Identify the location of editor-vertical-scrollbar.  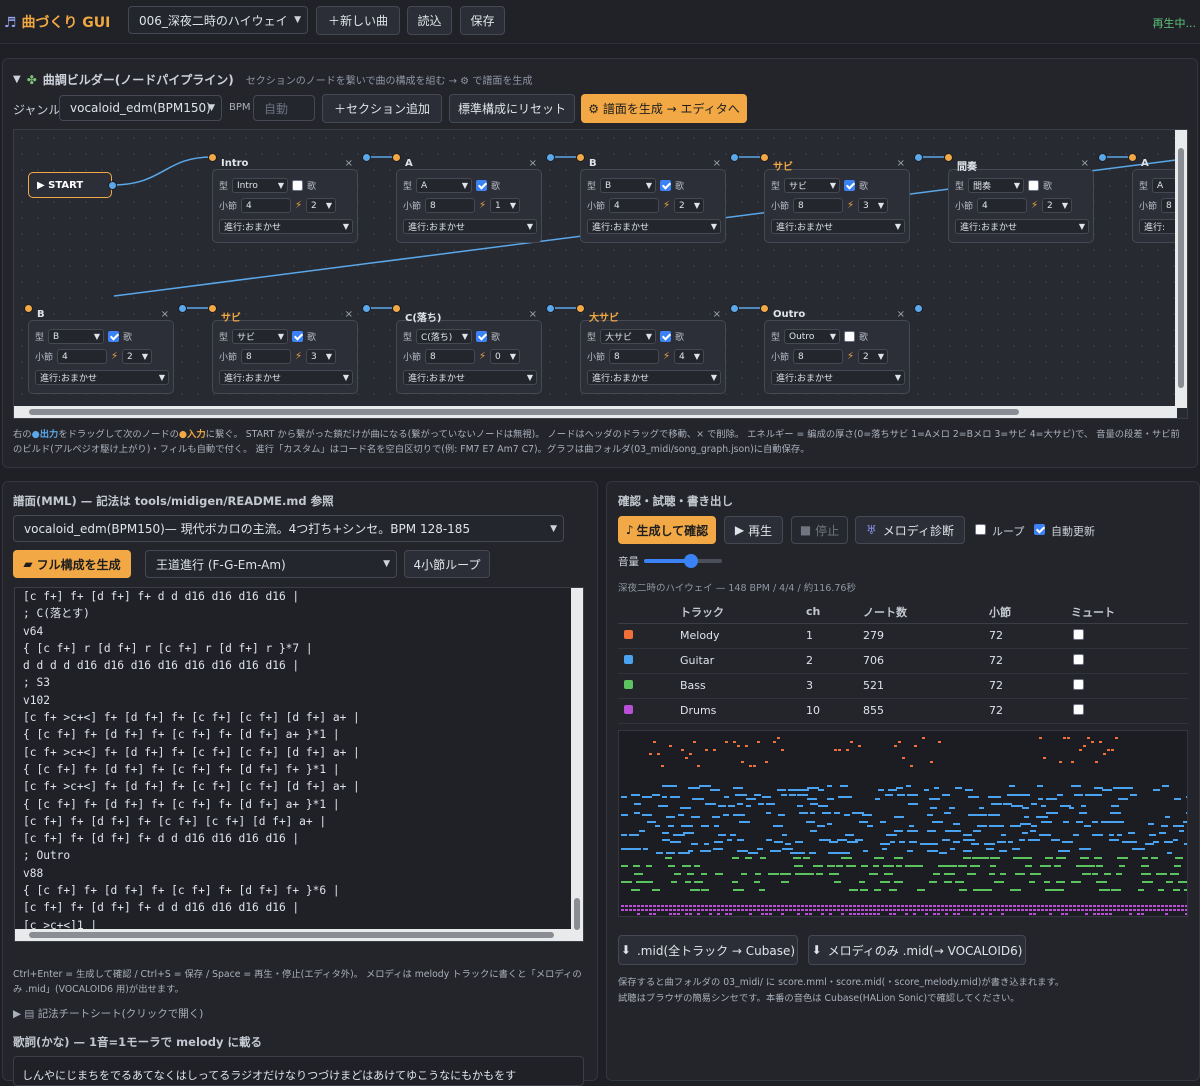
(577, 764).